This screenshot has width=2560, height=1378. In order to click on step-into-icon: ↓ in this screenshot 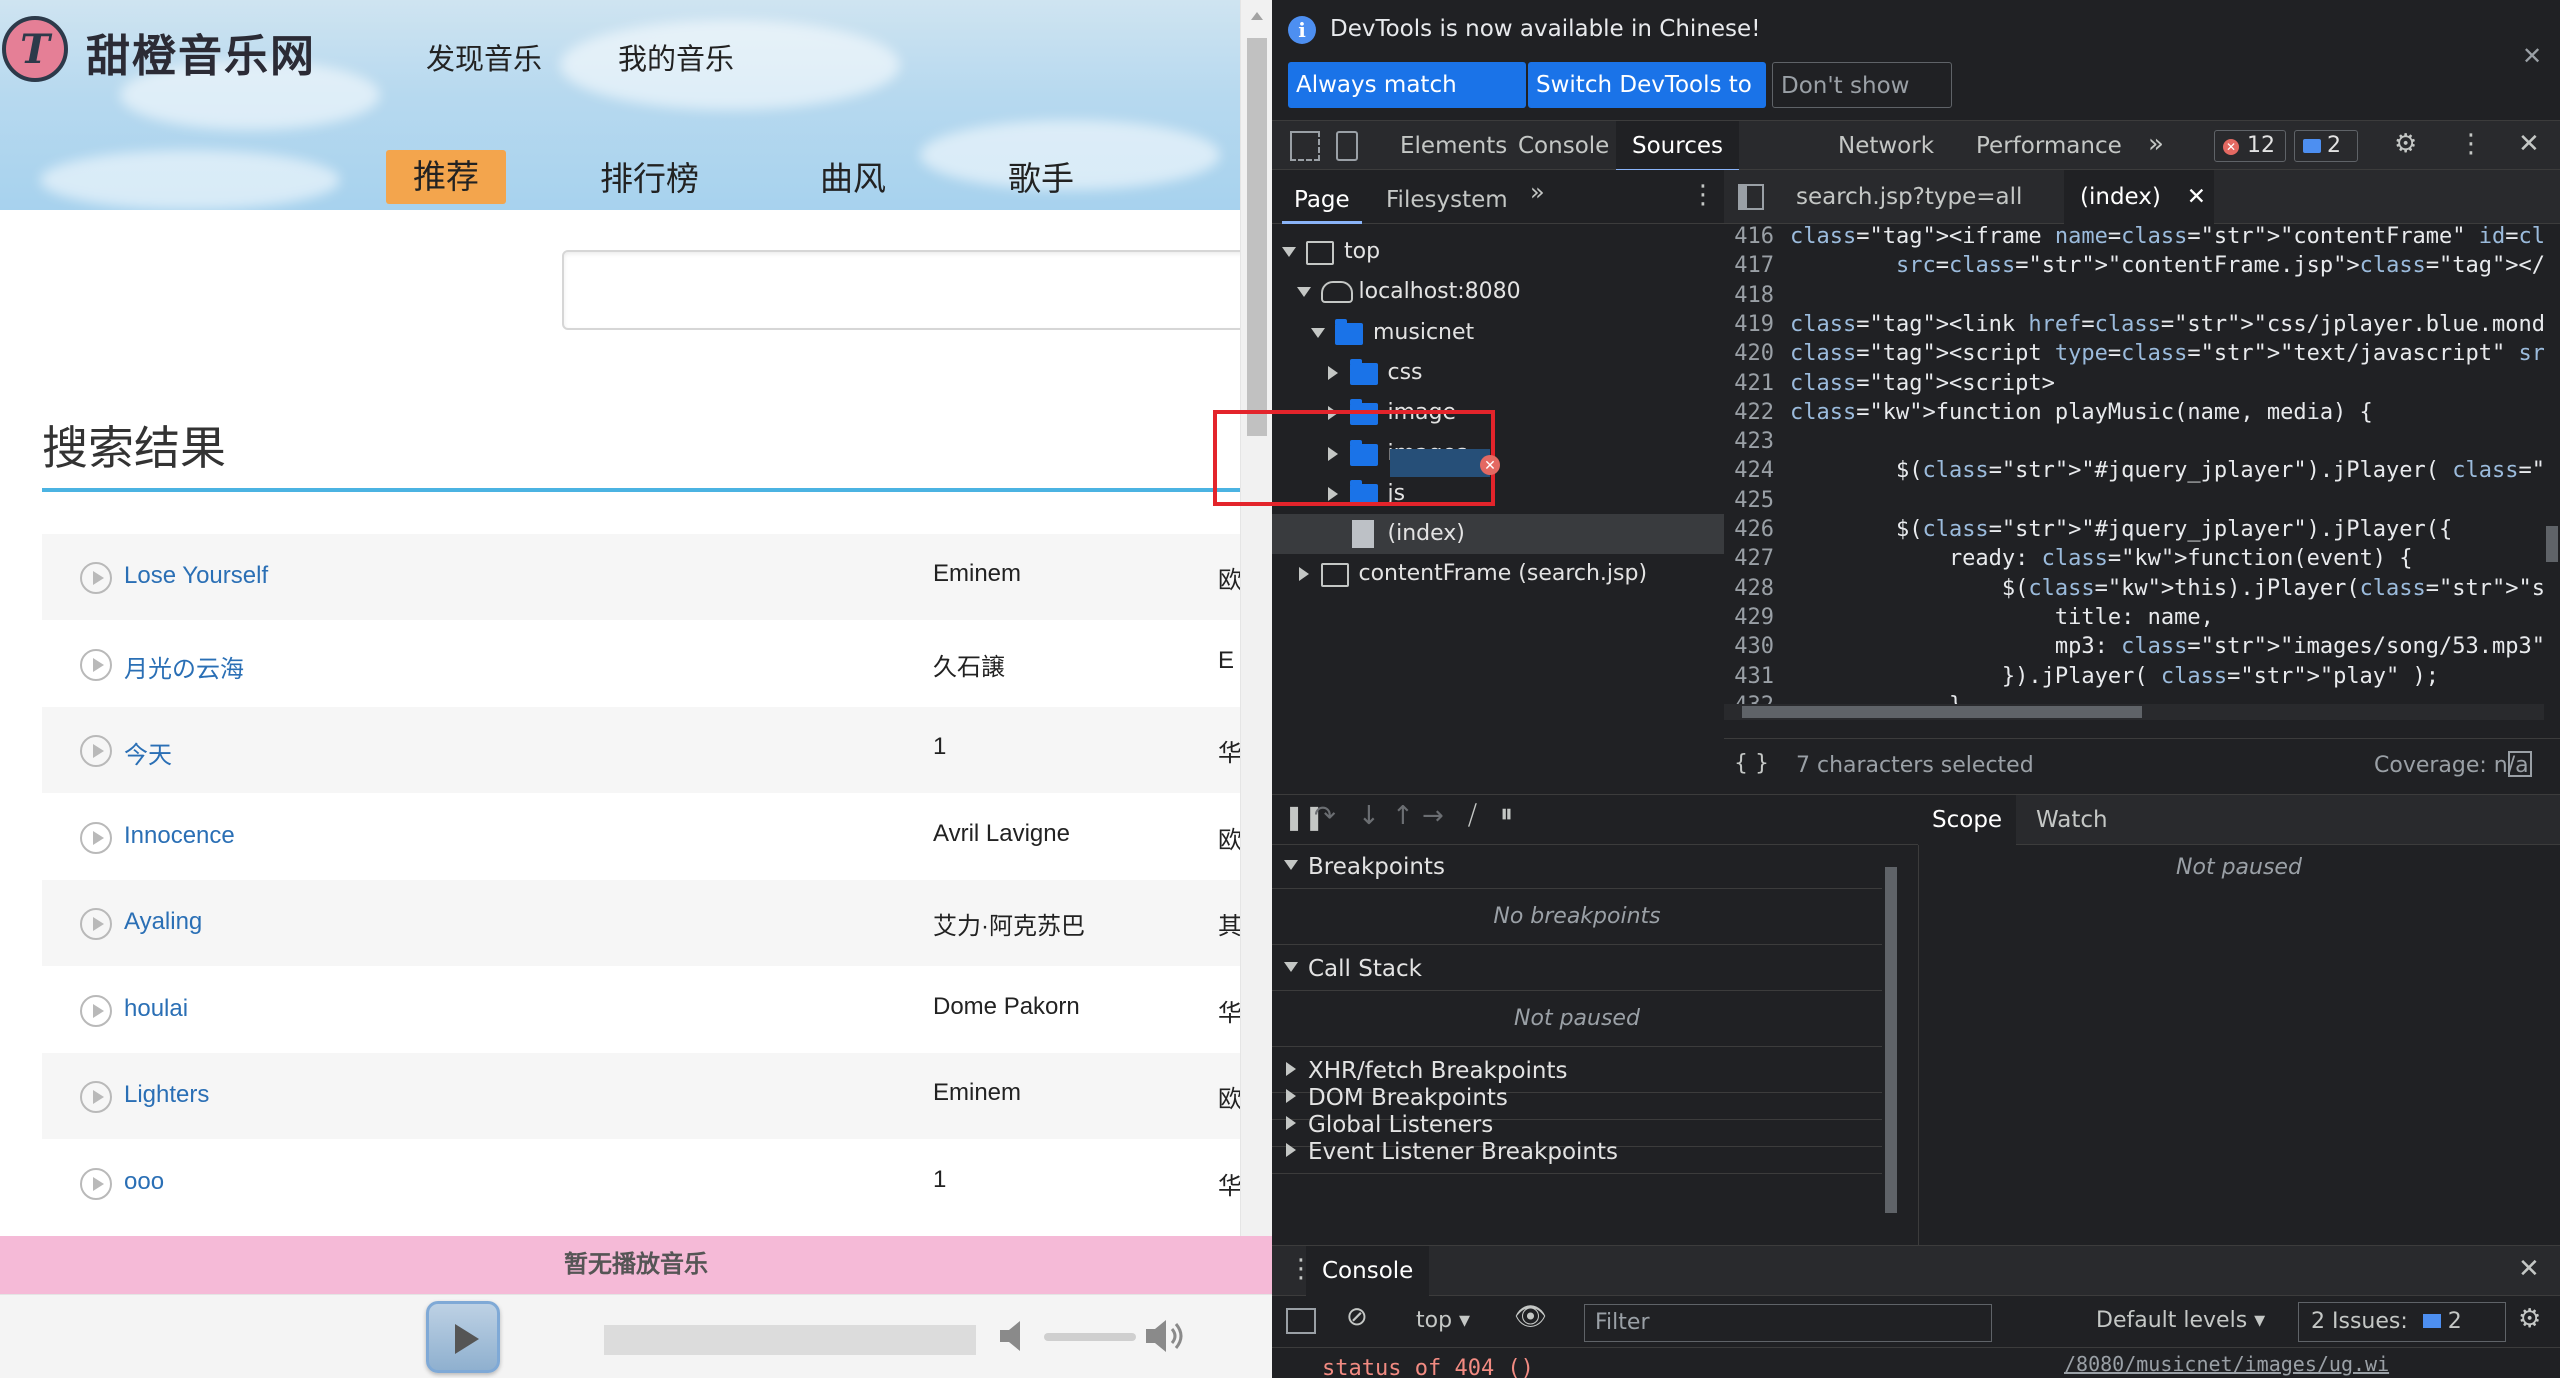, I will do `click(1369, 816)`.